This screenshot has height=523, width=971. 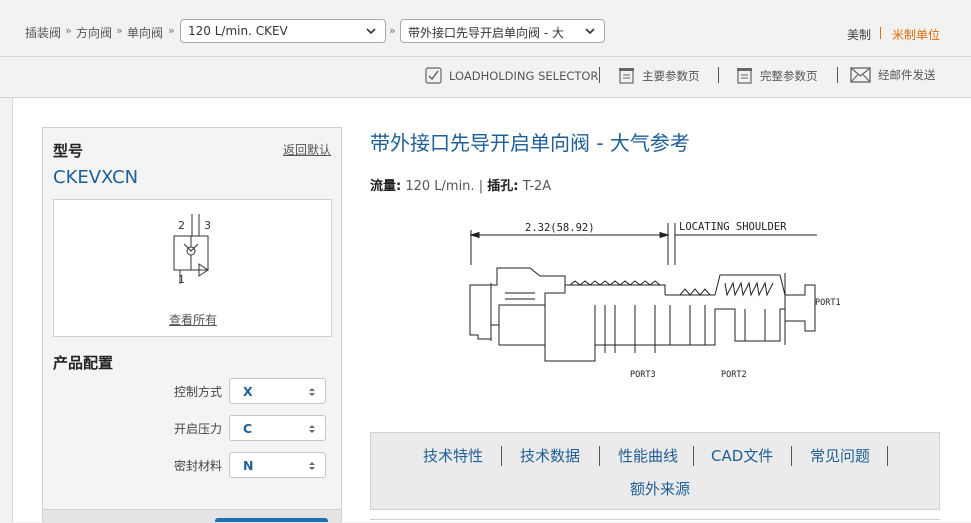 I want to click on breadcrumb-item-directional-valves: 方向阀, so click(x=94, y=32).